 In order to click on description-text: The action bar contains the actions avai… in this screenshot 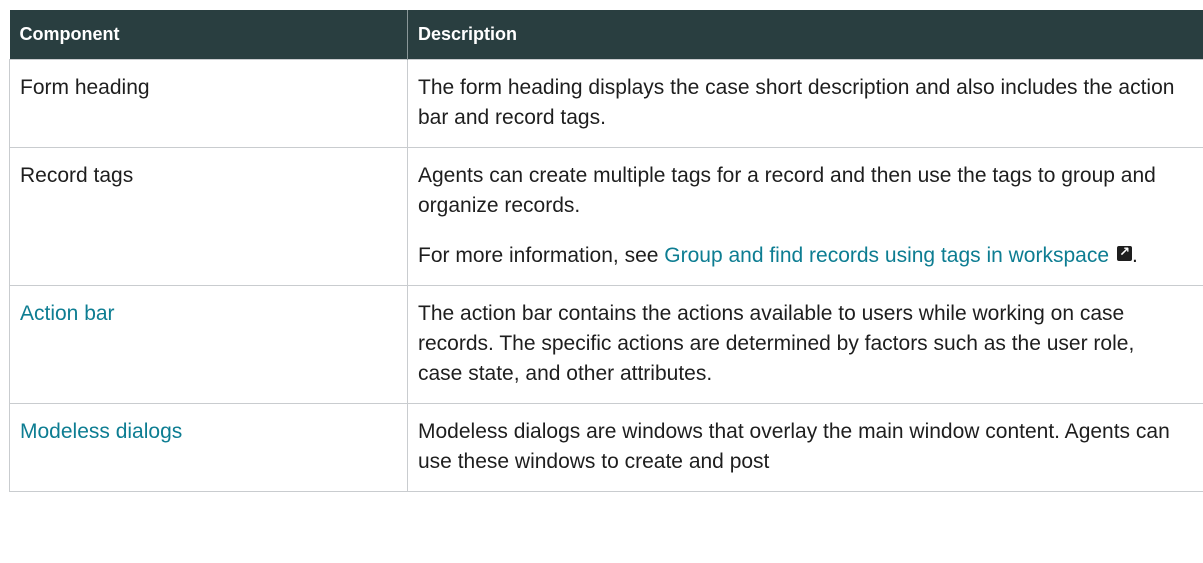, I will do `click(776, 343)`.